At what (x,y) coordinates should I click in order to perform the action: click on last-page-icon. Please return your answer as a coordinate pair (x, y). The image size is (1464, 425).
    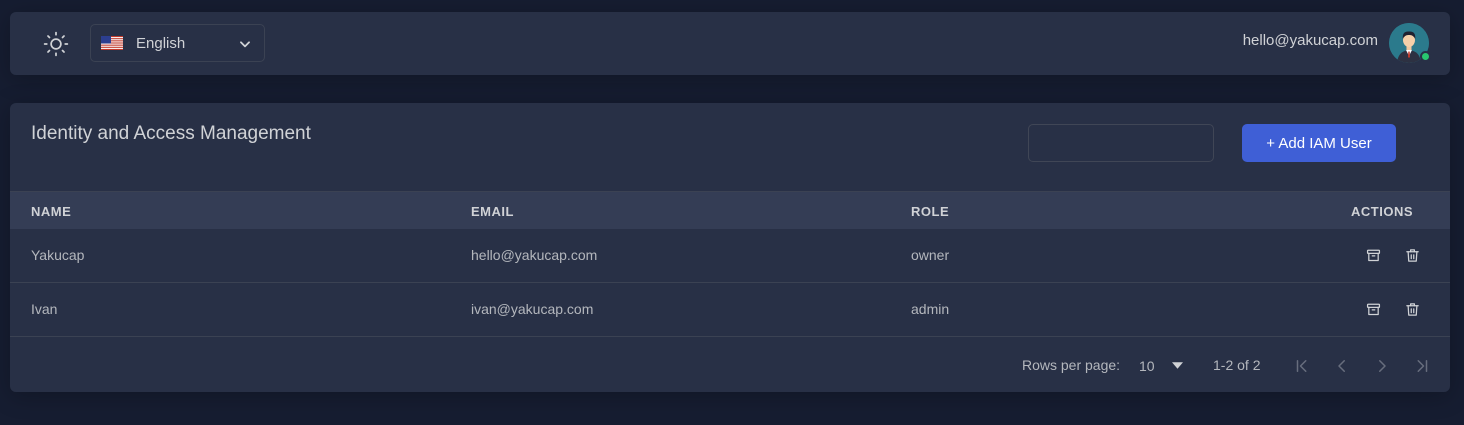
    Looking at the image, I should click on (1422, 366).